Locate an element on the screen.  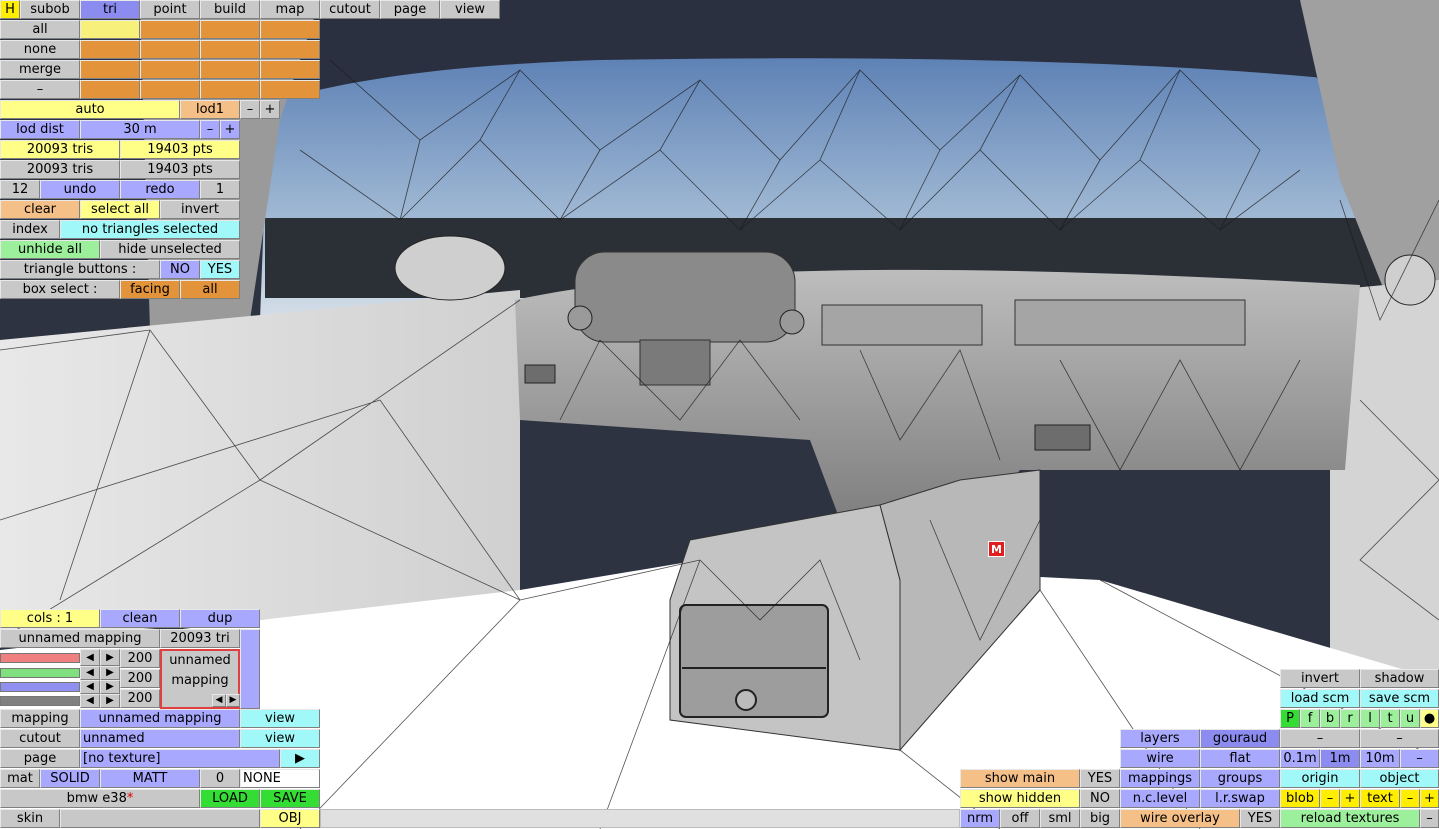
unhide-all-button: unhide all is located at coordinates (50, 249).